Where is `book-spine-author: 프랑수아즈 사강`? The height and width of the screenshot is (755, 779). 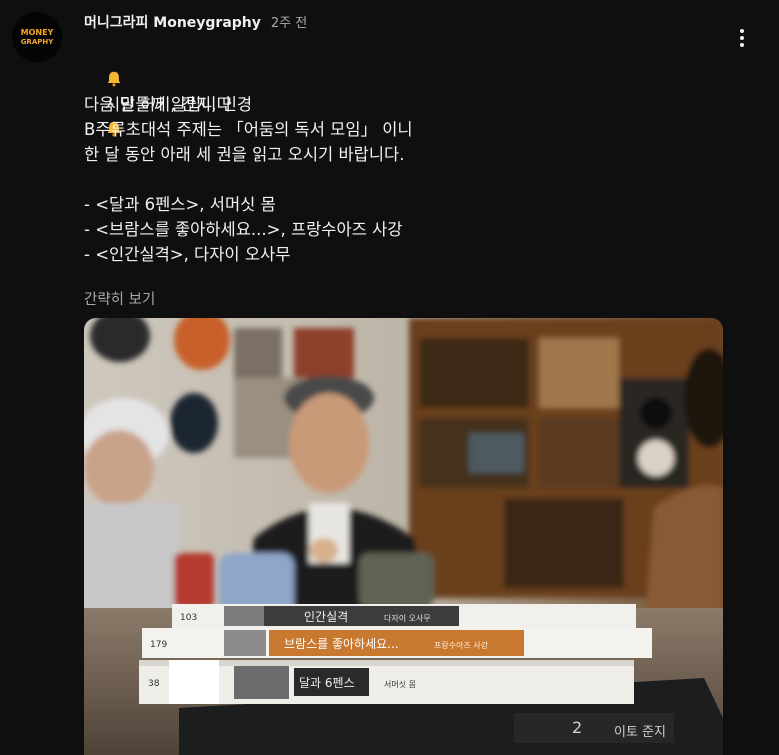
book-spine-author: 프랑수아즈 사강 is located at coordinates (461, 645).